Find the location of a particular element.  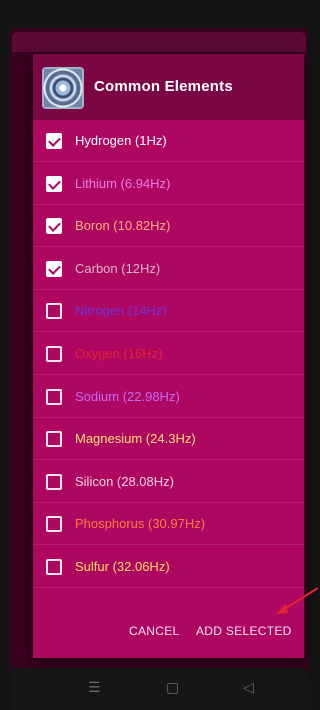

element-label: Sodium (22.98Hz) is located at coordinates (127, 396).